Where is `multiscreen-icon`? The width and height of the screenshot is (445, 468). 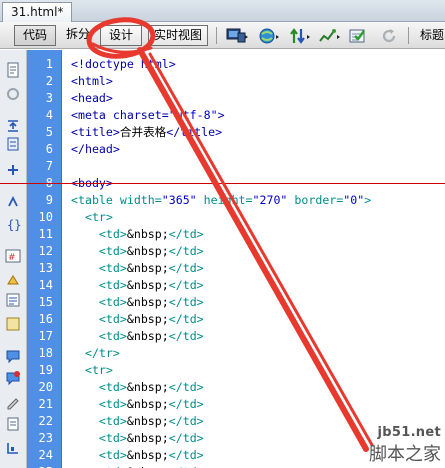 multiscreen-icon is located at coordinates (237, 36).